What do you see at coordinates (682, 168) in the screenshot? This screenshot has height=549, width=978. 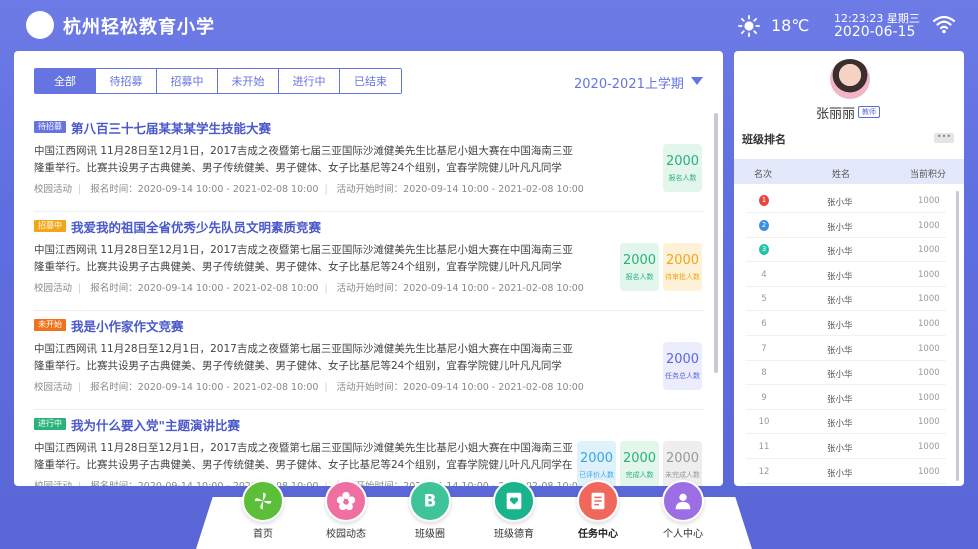 I see `stat-box: 2000 报名人数` at bounding box center [682, 168].